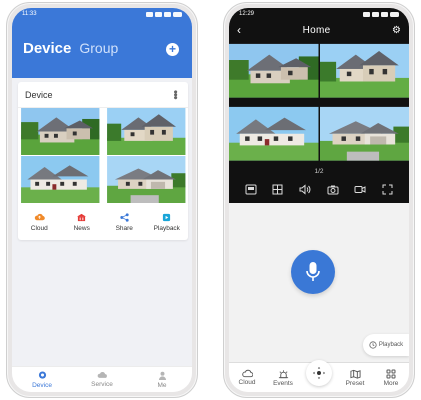  What do you see at coordinates (82, 222) in the screenshot?
I see `news-action-button: News` at bounding box center [82, 222].